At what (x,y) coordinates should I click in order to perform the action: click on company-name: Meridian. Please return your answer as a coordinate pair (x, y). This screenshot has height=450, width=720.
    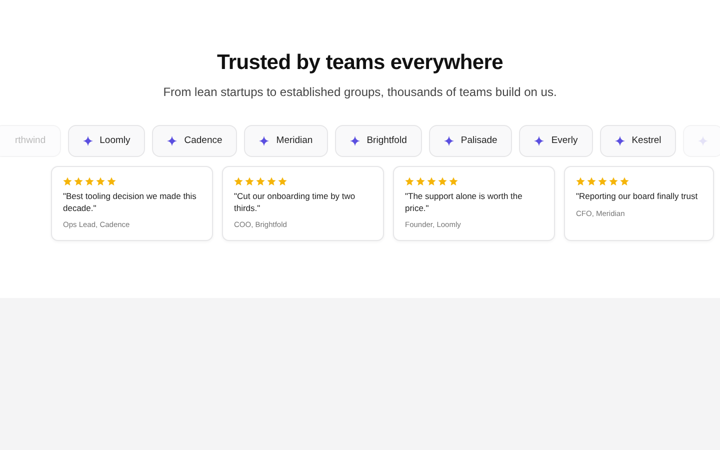
    Looking at the image, I should click on (294, 141).